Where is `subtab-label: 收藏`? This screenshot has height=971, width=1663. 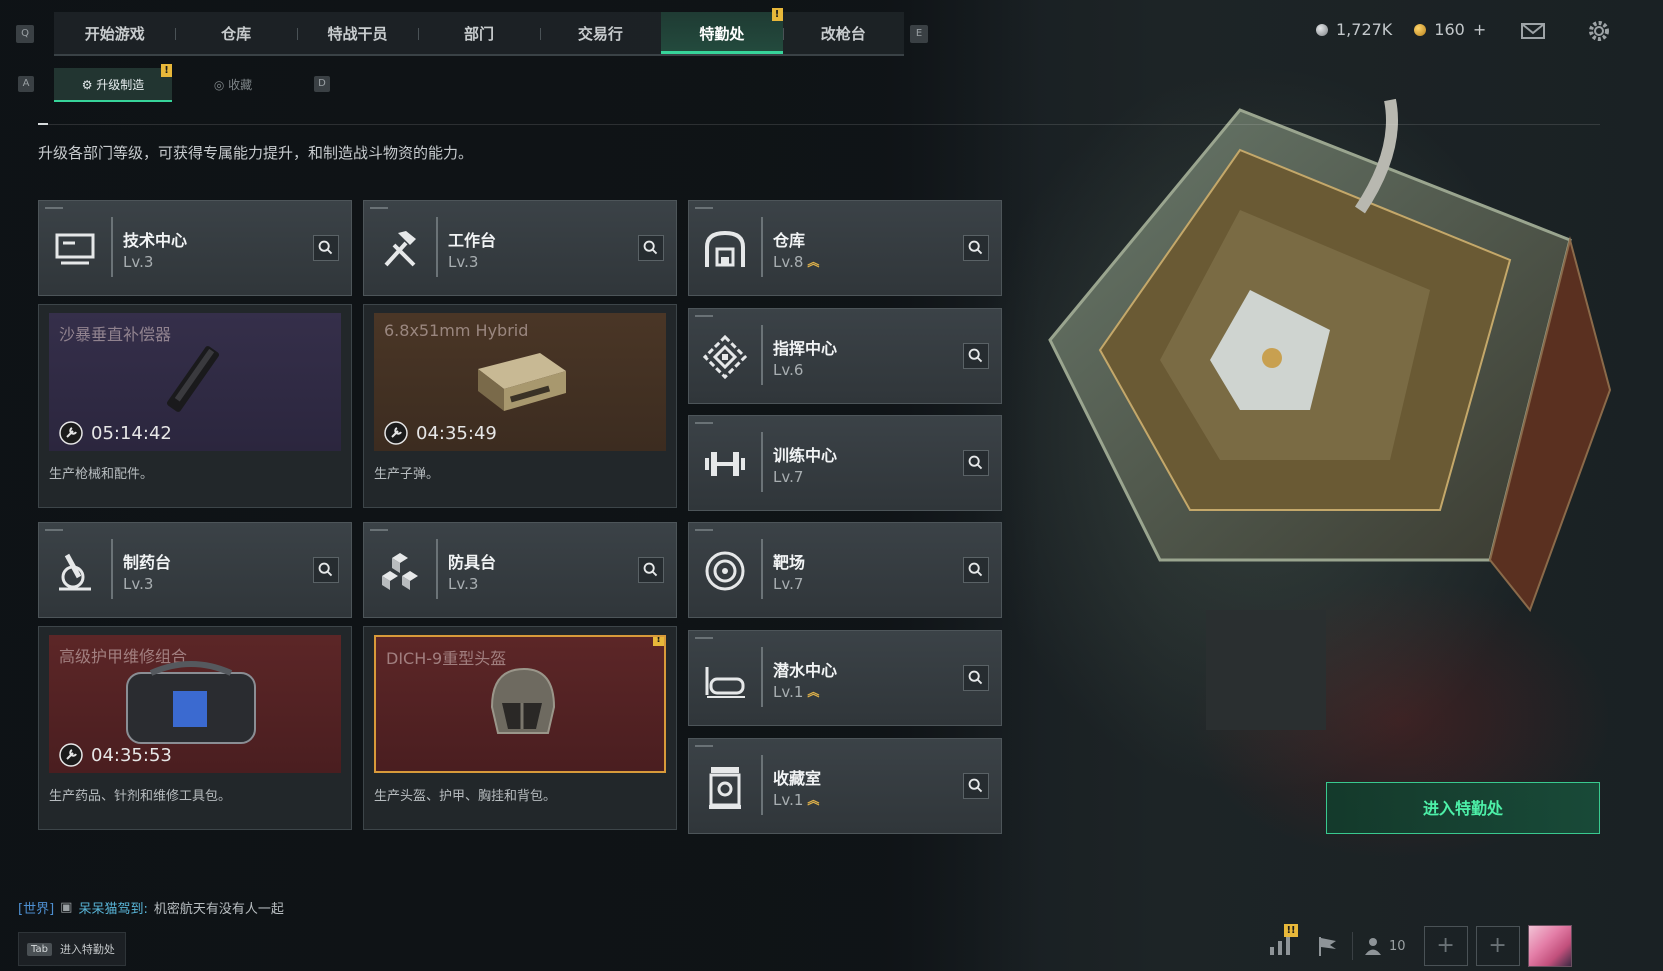 subtab-label: 收藏 is located at coordinates (240, 85).